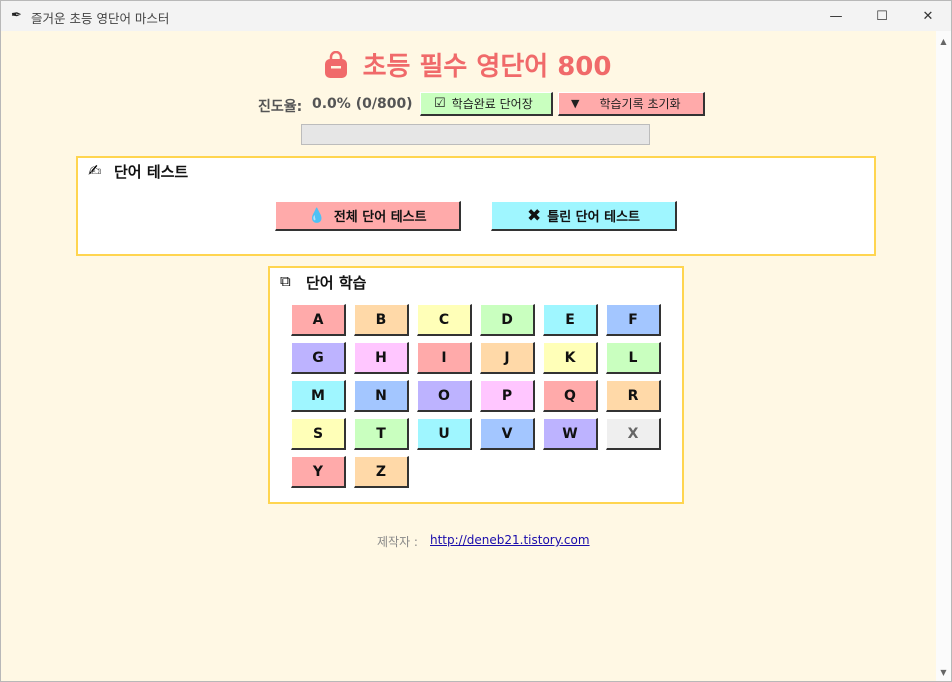 Image resolution: width=952 pixels, height=682 pixels. Describe the element at coordinates (507, 396) in the screenshot. I see `letter-button-p: P` at that location.